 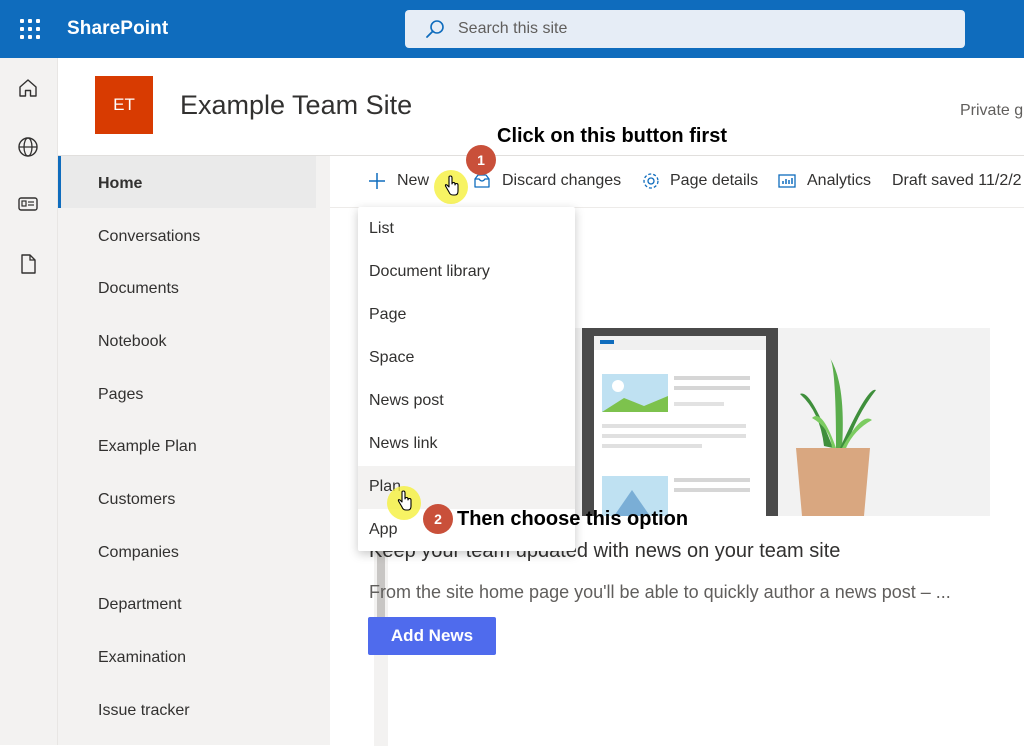 What do you see at coordinates (138, 553) in the screenshot?
I see `nav-item-companies: Companies` at bounding box center [138, 553].